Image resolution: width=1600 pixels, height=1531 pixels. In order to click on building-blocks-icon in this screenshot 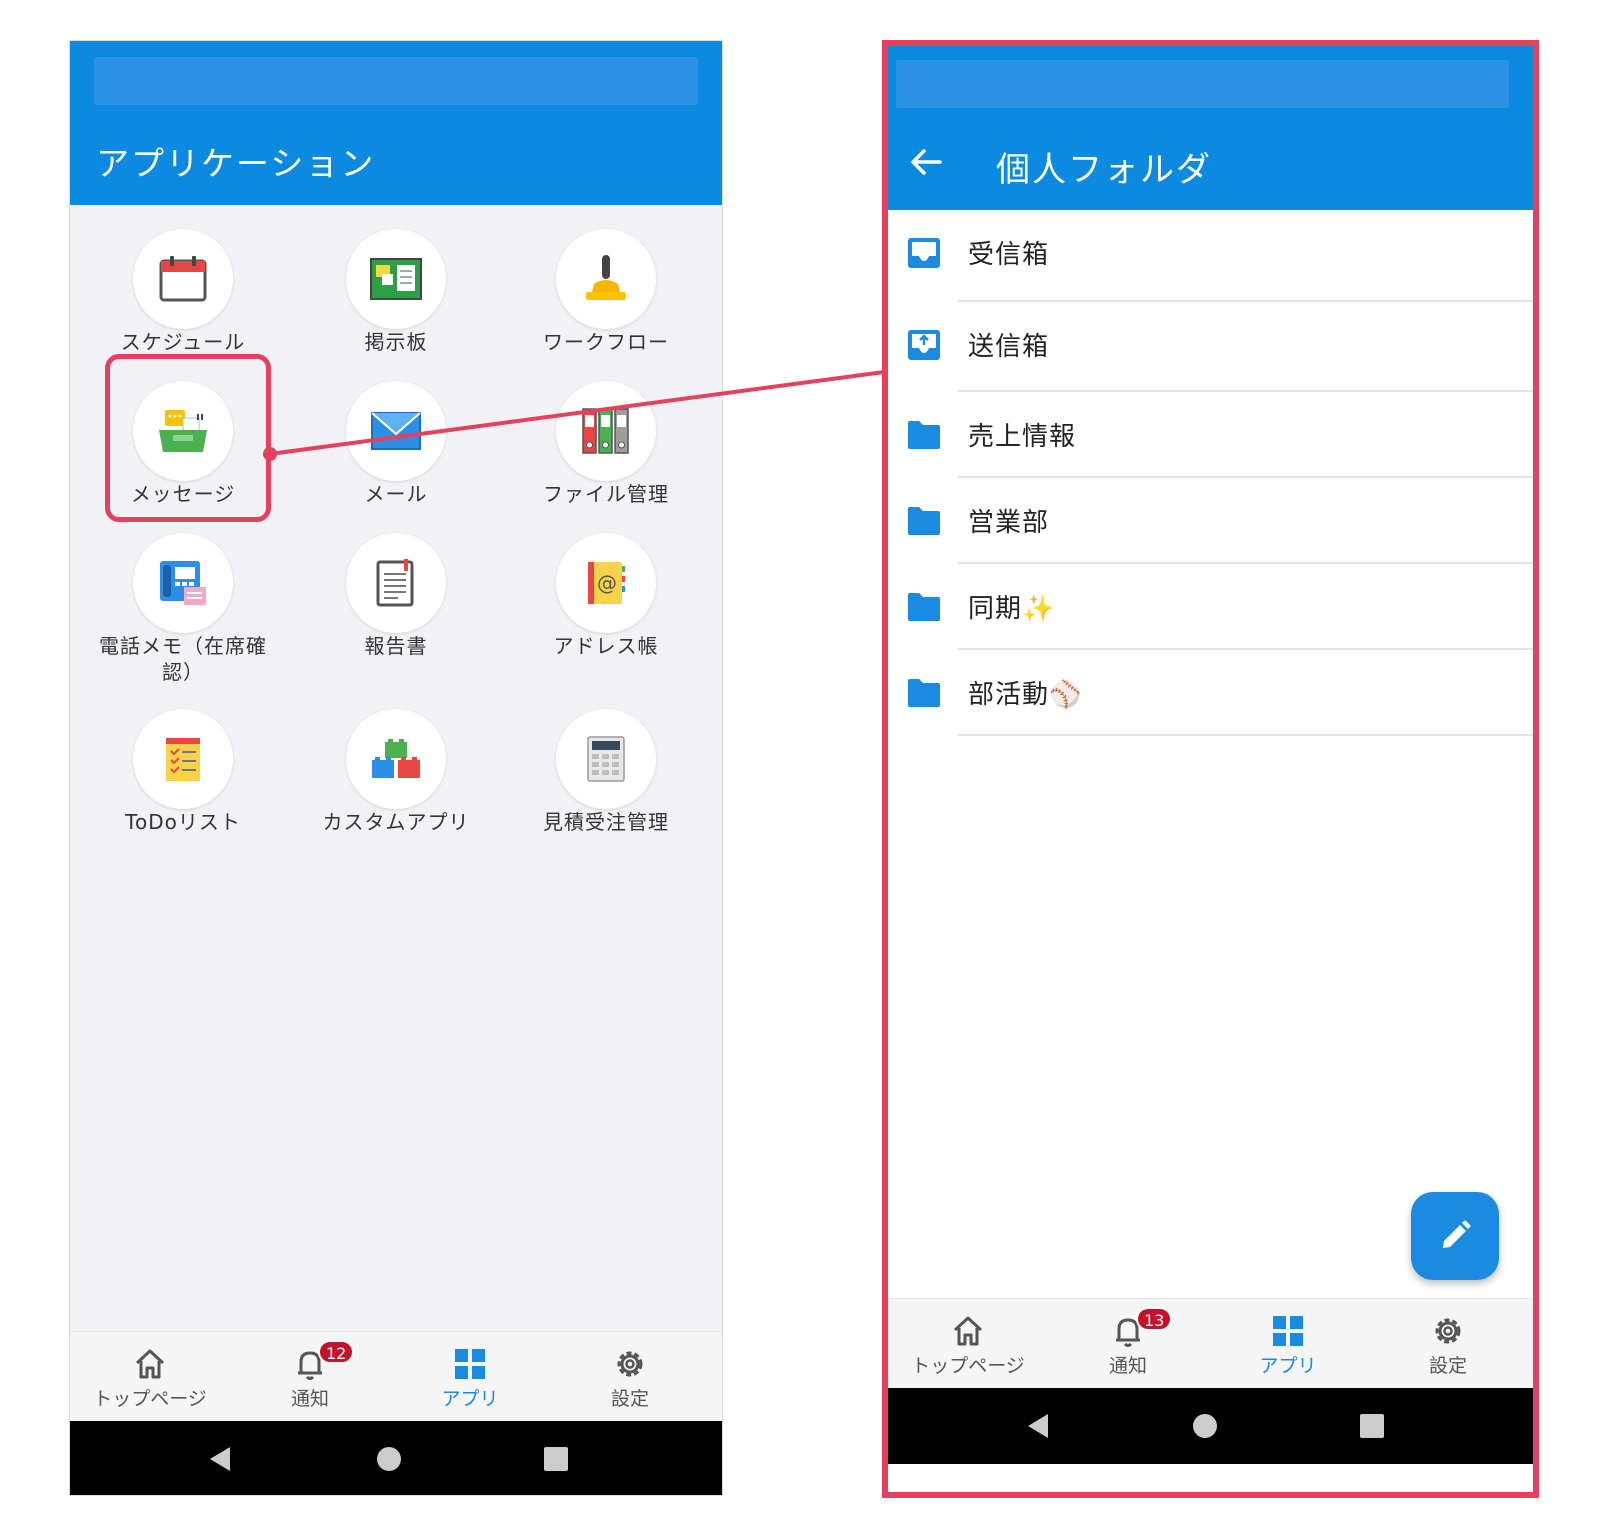, I will do `click(396, 758)`.